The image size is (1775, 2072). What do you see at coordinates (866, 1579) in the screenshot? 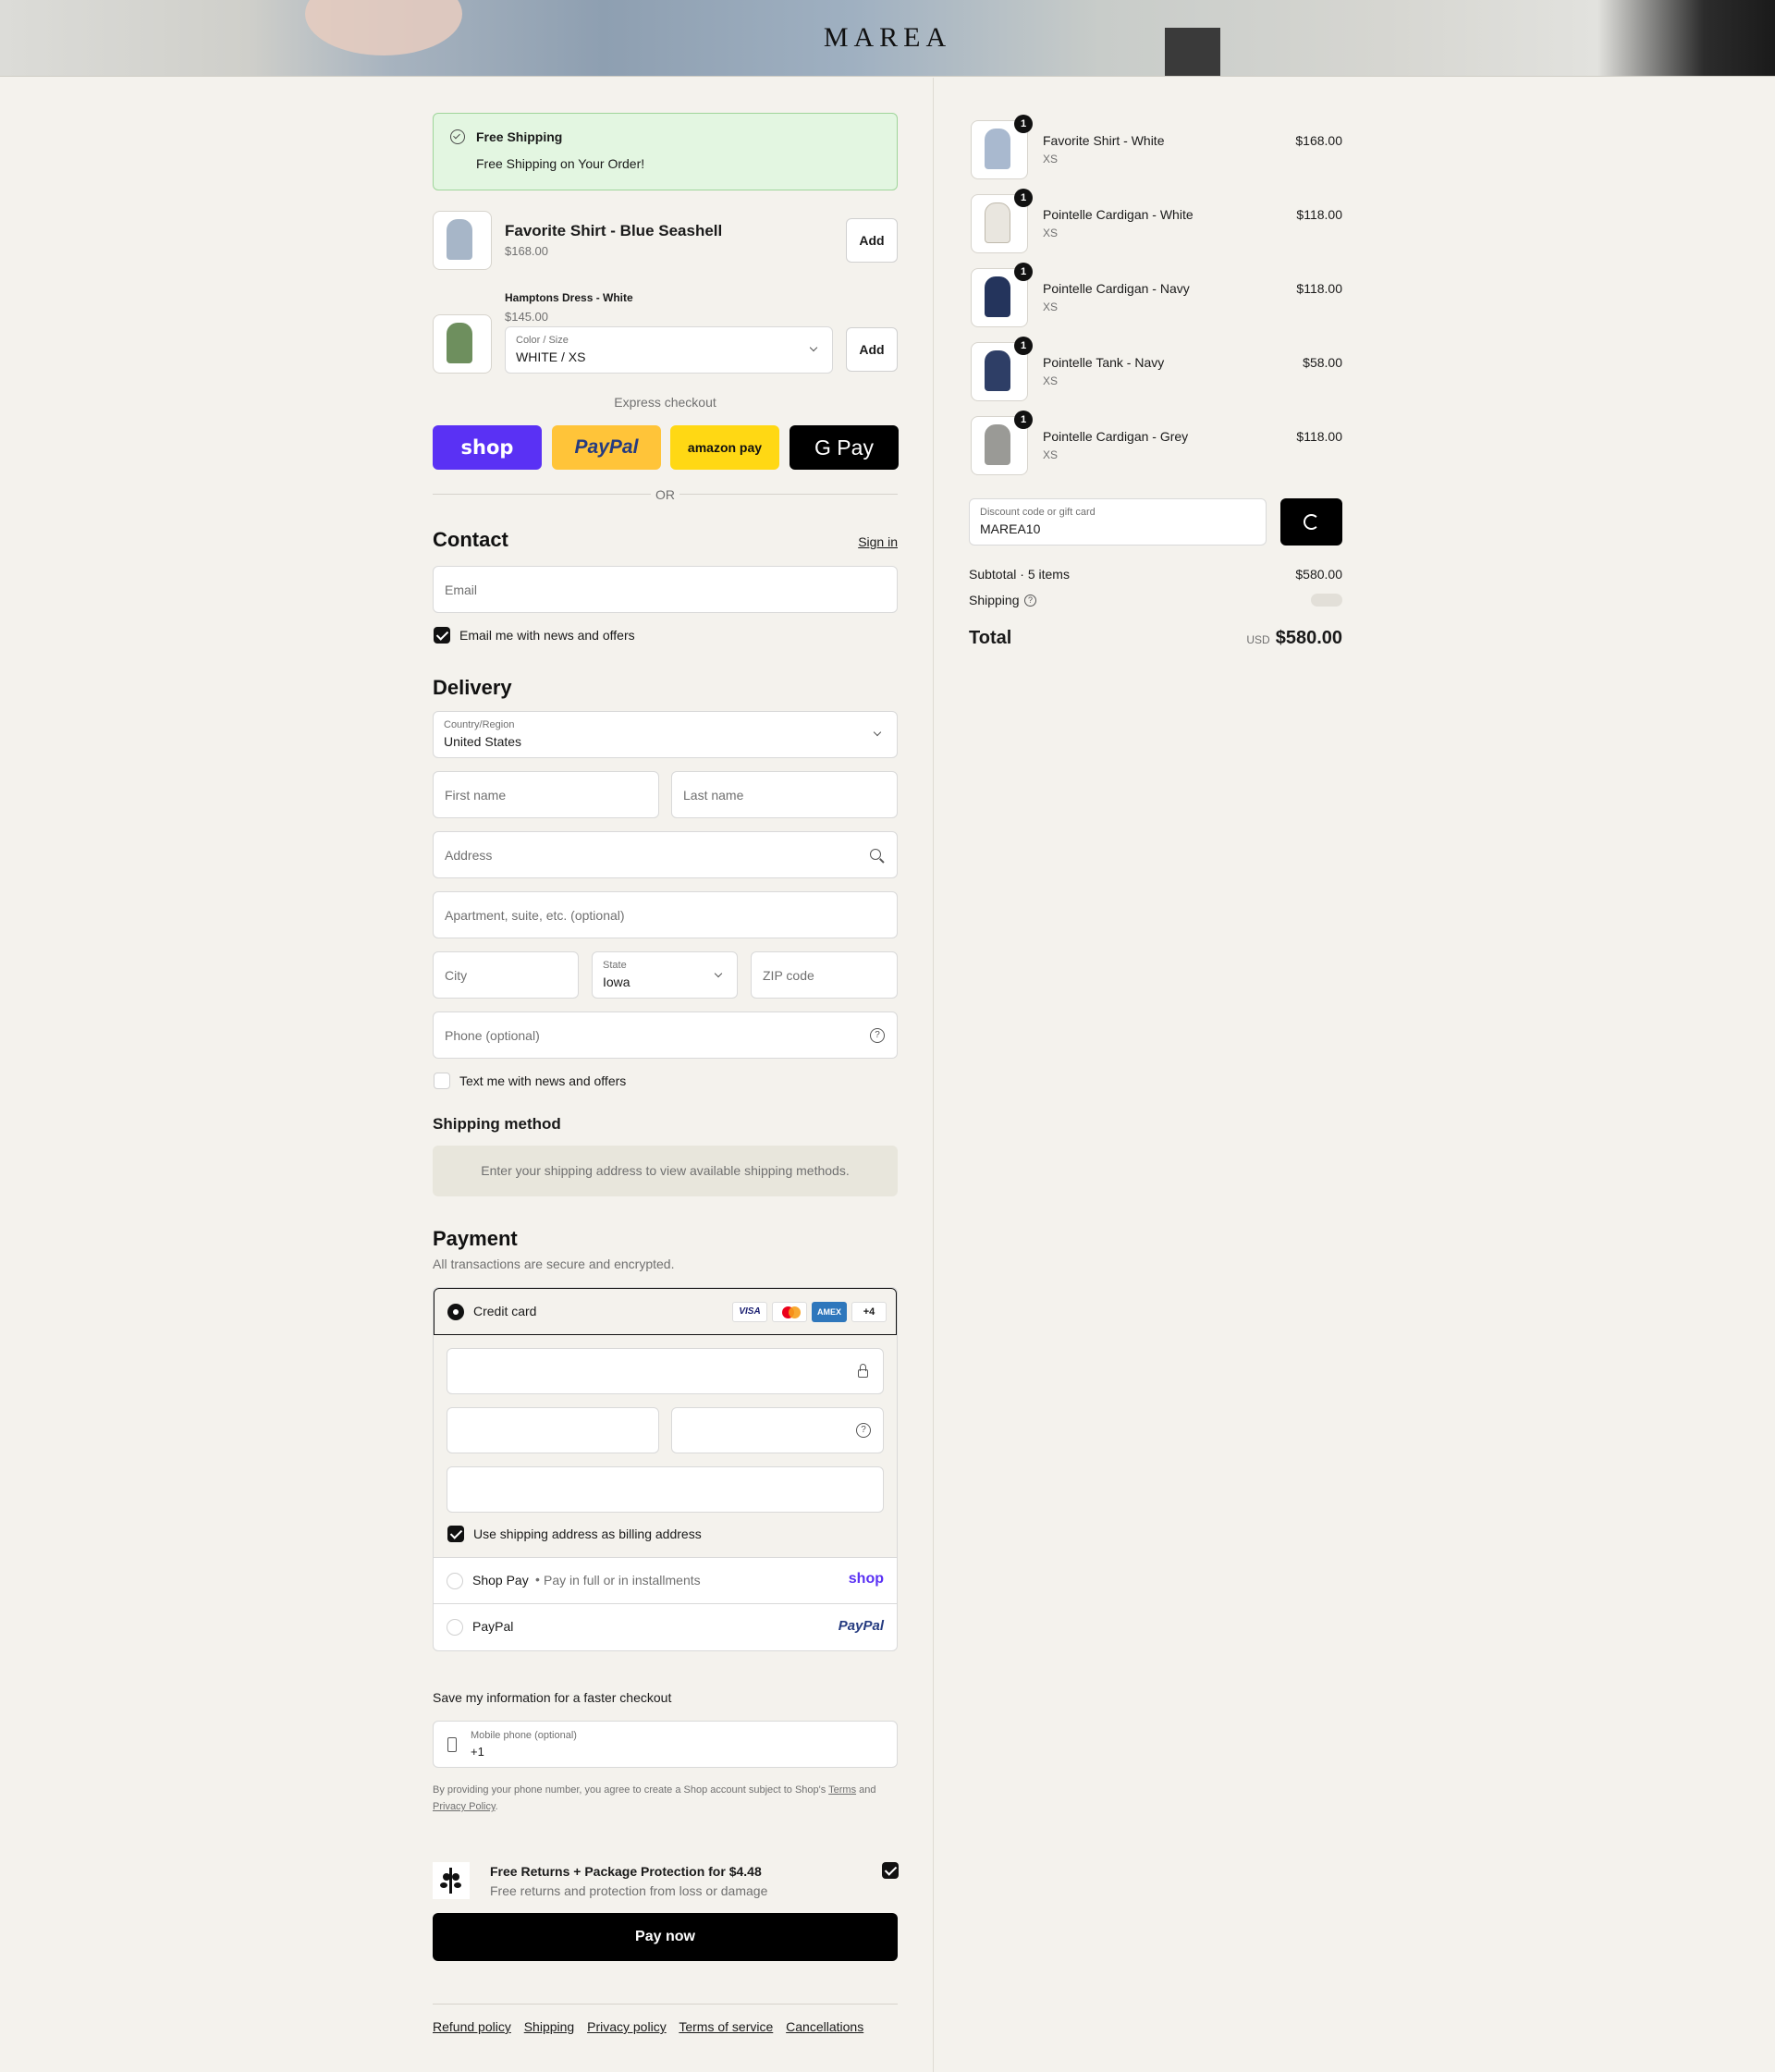
I see `shop-logo: shop` at bounding box center [866, 1579].